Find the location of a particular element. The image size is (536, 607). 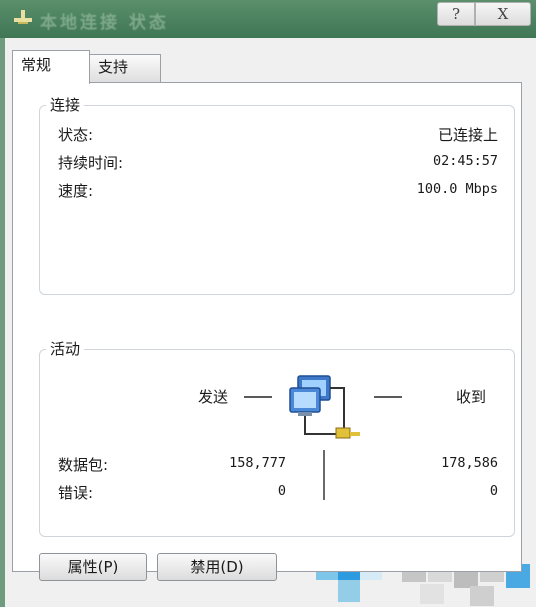

connection-group-title: 连接 is located at coordinates (65, 104).